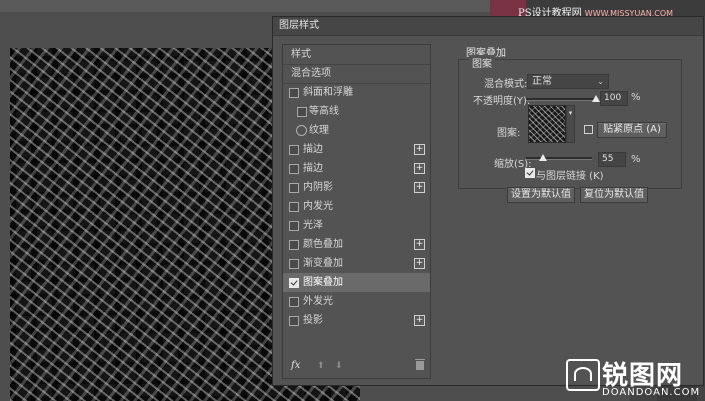  I want to click on style-list-item: 光泽, so click(356, 225).